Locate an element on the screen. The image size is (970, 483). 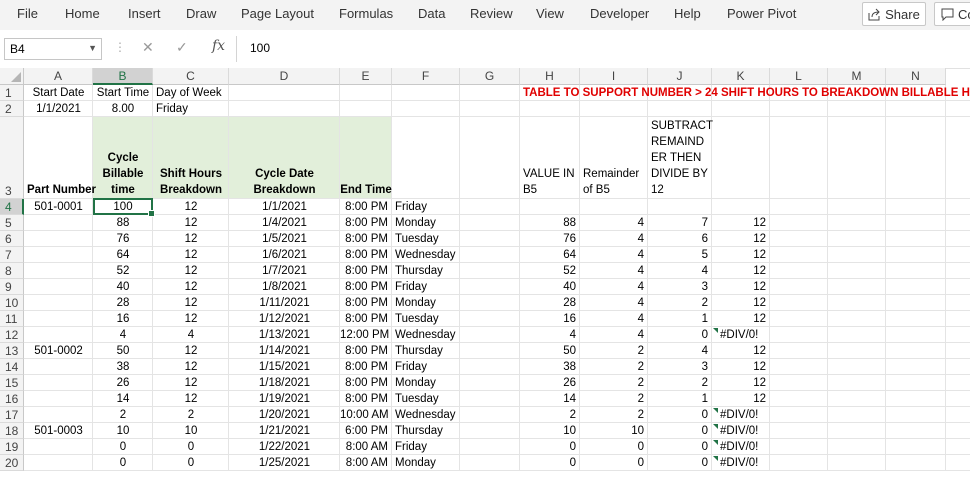
row-header-2: 2 is located at coordinates (12, 109).